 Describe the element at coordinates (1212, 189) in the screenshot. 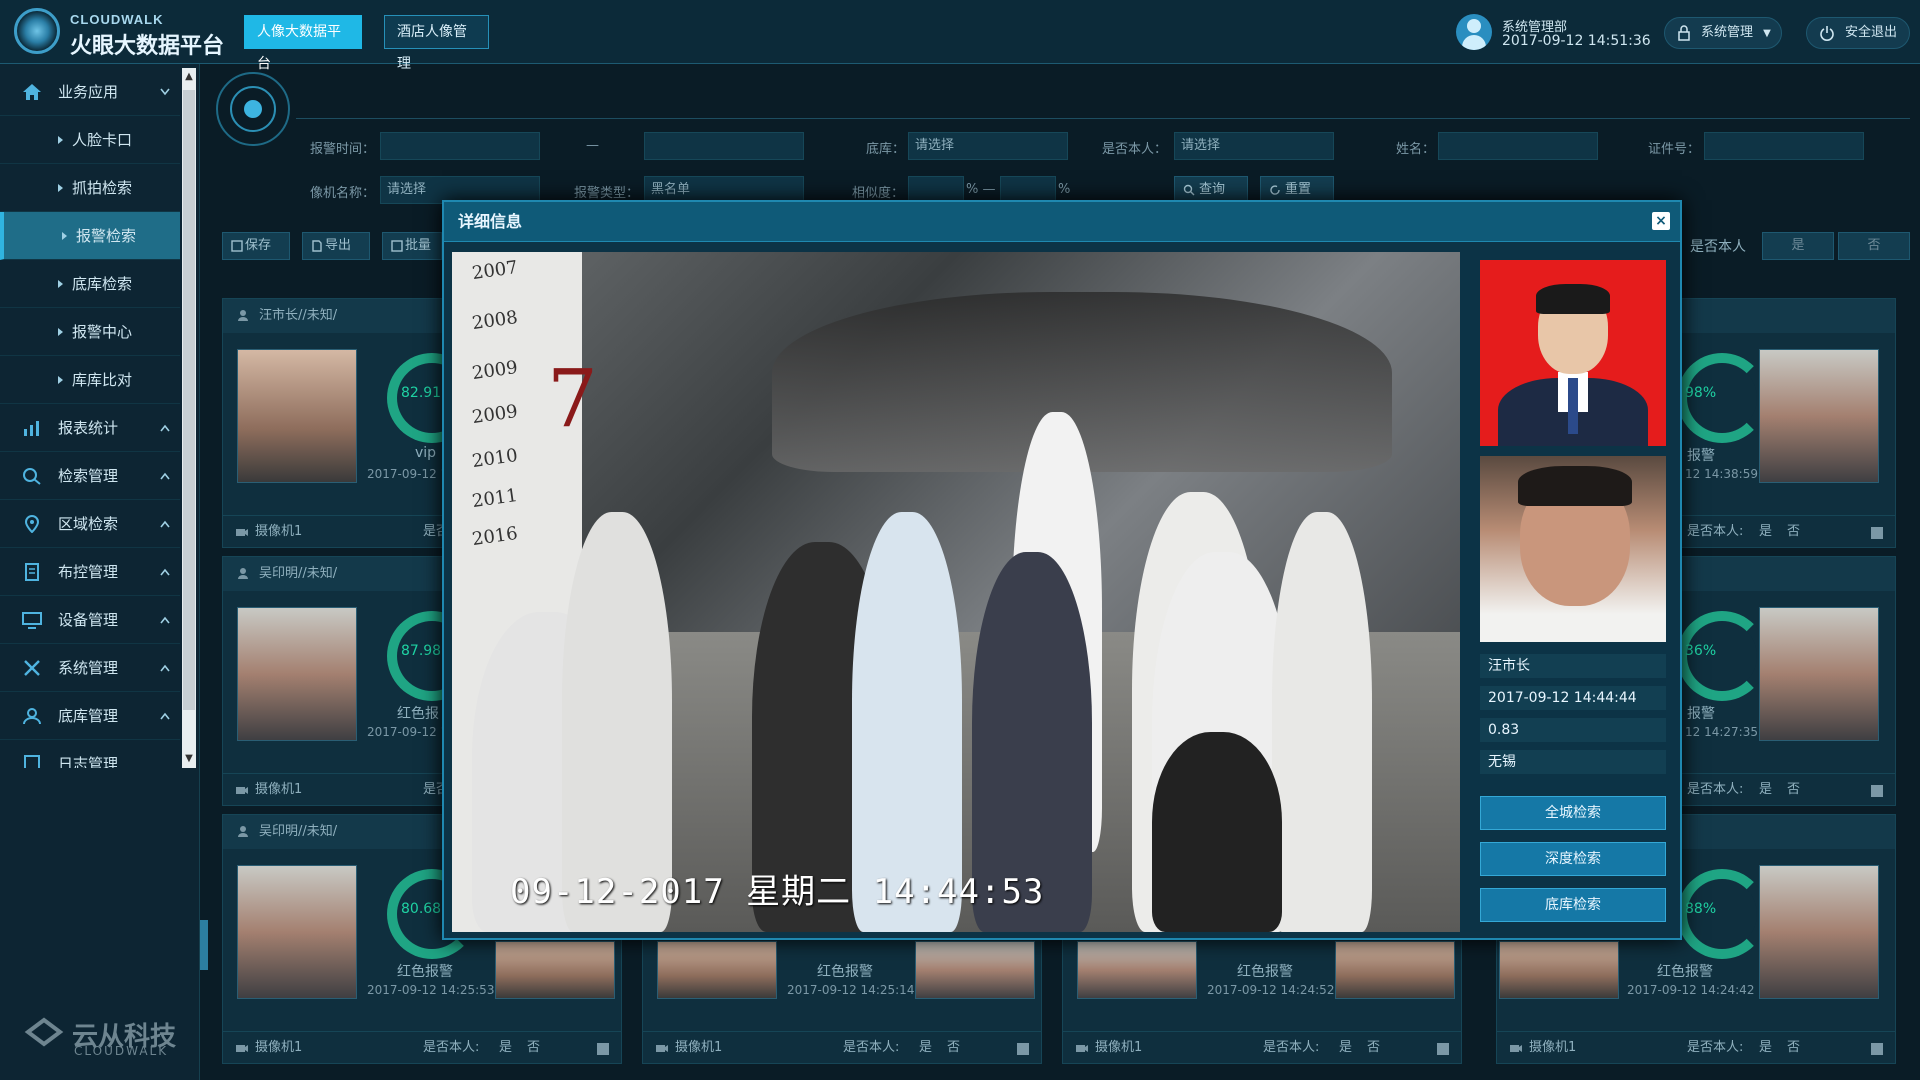

I see `query-label: 查询` at that location.